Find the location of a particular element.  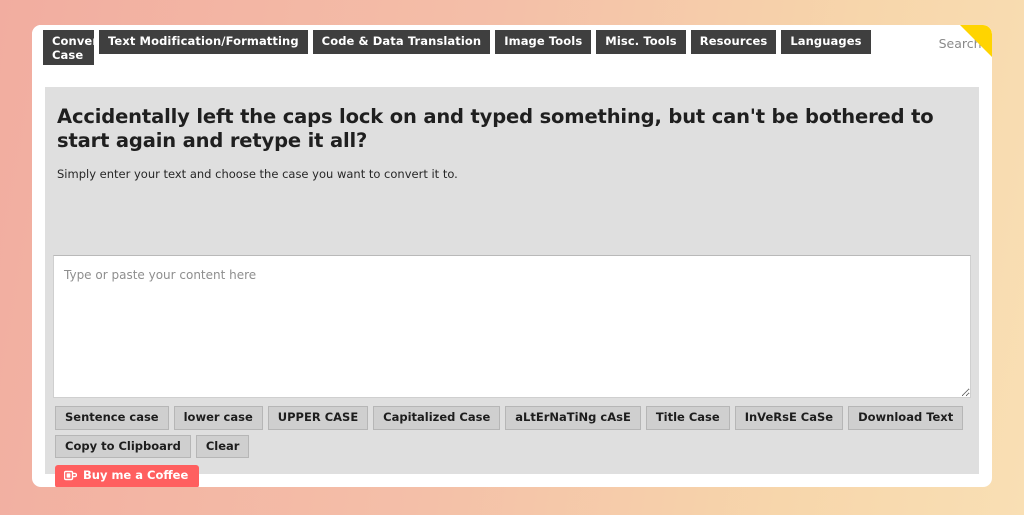

nav-tab-label: Resources is located at coordinates (733, 41).